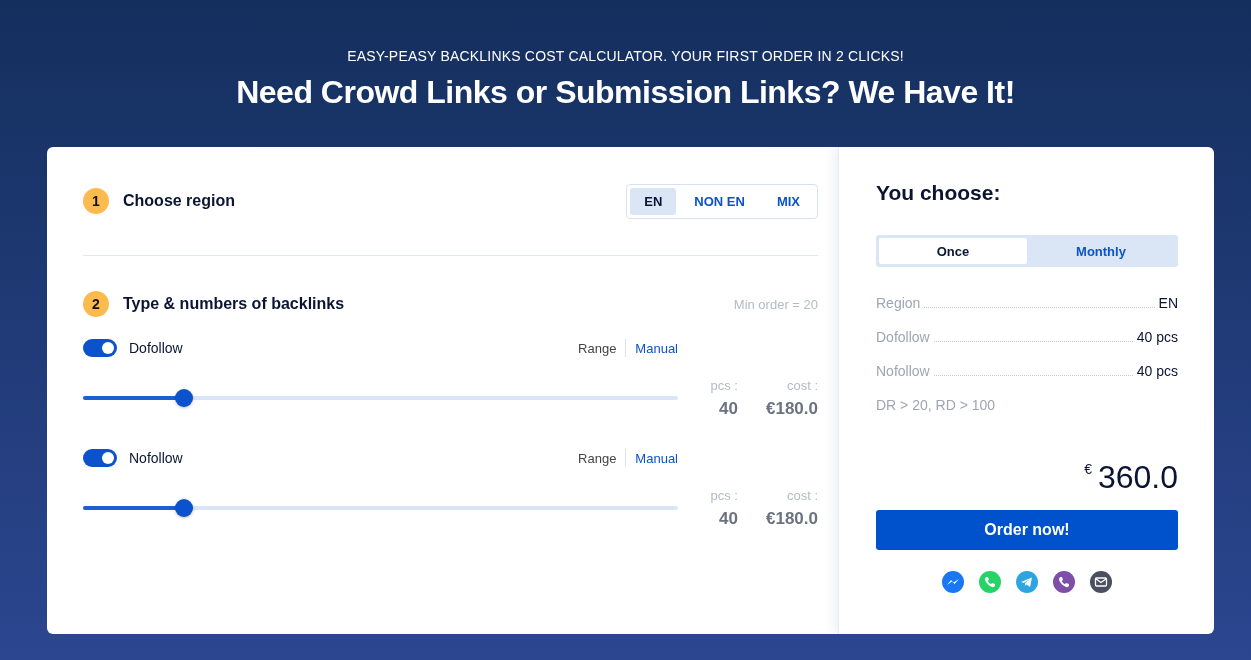 This screenshot has height=660, width=1251. Describe the element at coordinates (234, 304) in the screenshot. I see `step-title: Type & numbers of backlinks` at that location.